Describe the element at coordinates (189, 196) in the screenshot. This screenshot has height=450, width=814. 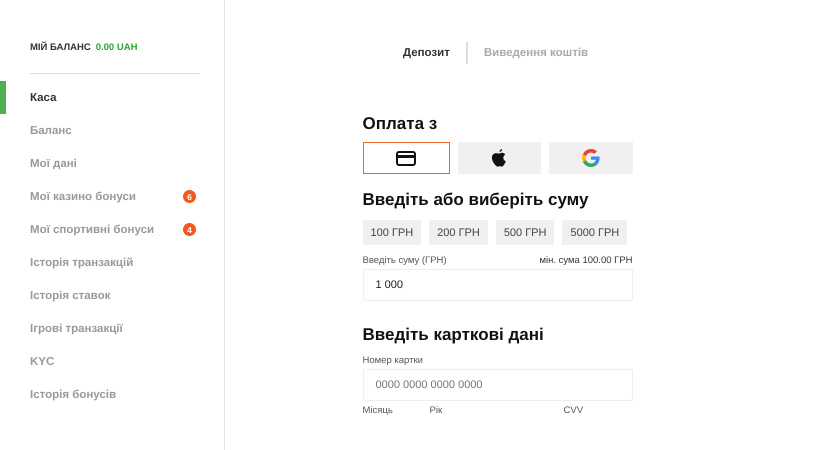
I see `count-badge: 6` at that location.